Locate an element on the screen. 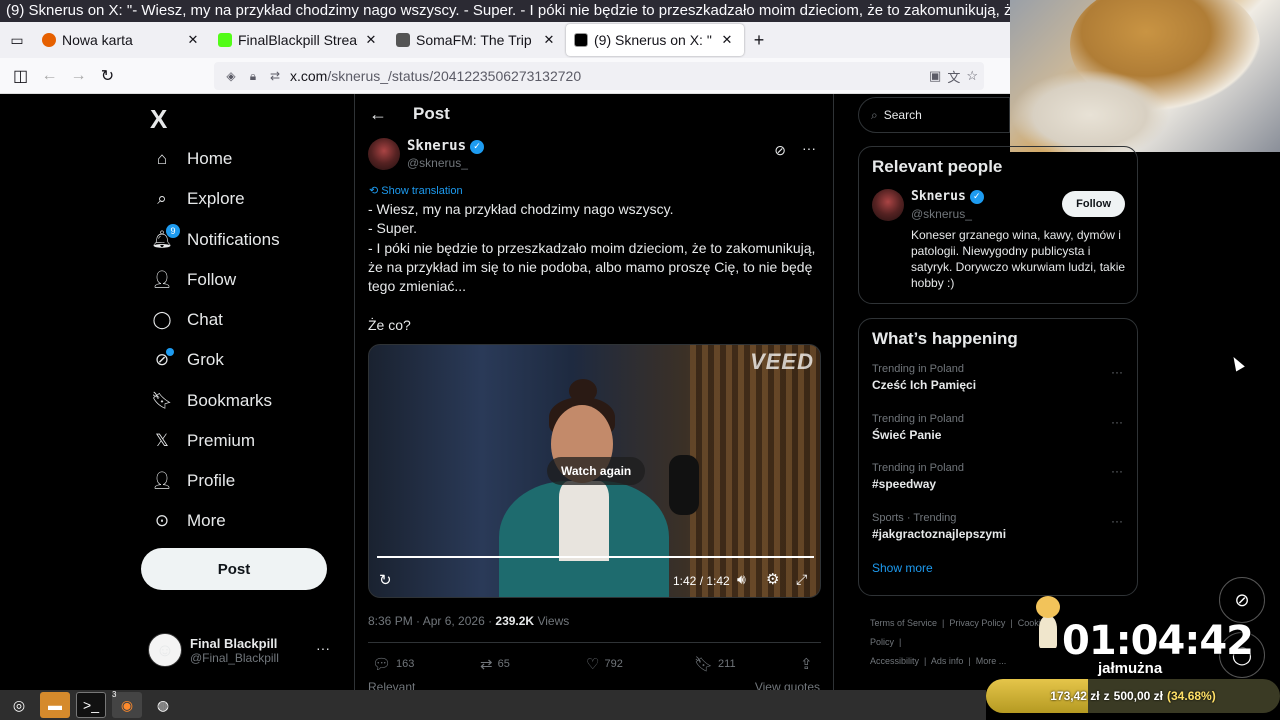 Image resolution: width=1280 pixels, height=720 pixels. webcam-overlay is located at coordinates (1145, 76).